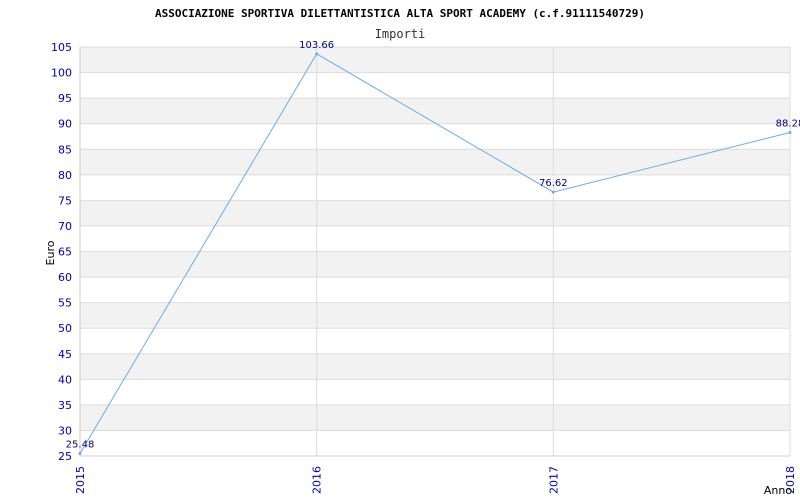 This screenshot has width=800, height=500. What do you see at coordinates (316, 45) in the screenshot?
I see `data-label: 103.66` at bounding box center [316, 45].